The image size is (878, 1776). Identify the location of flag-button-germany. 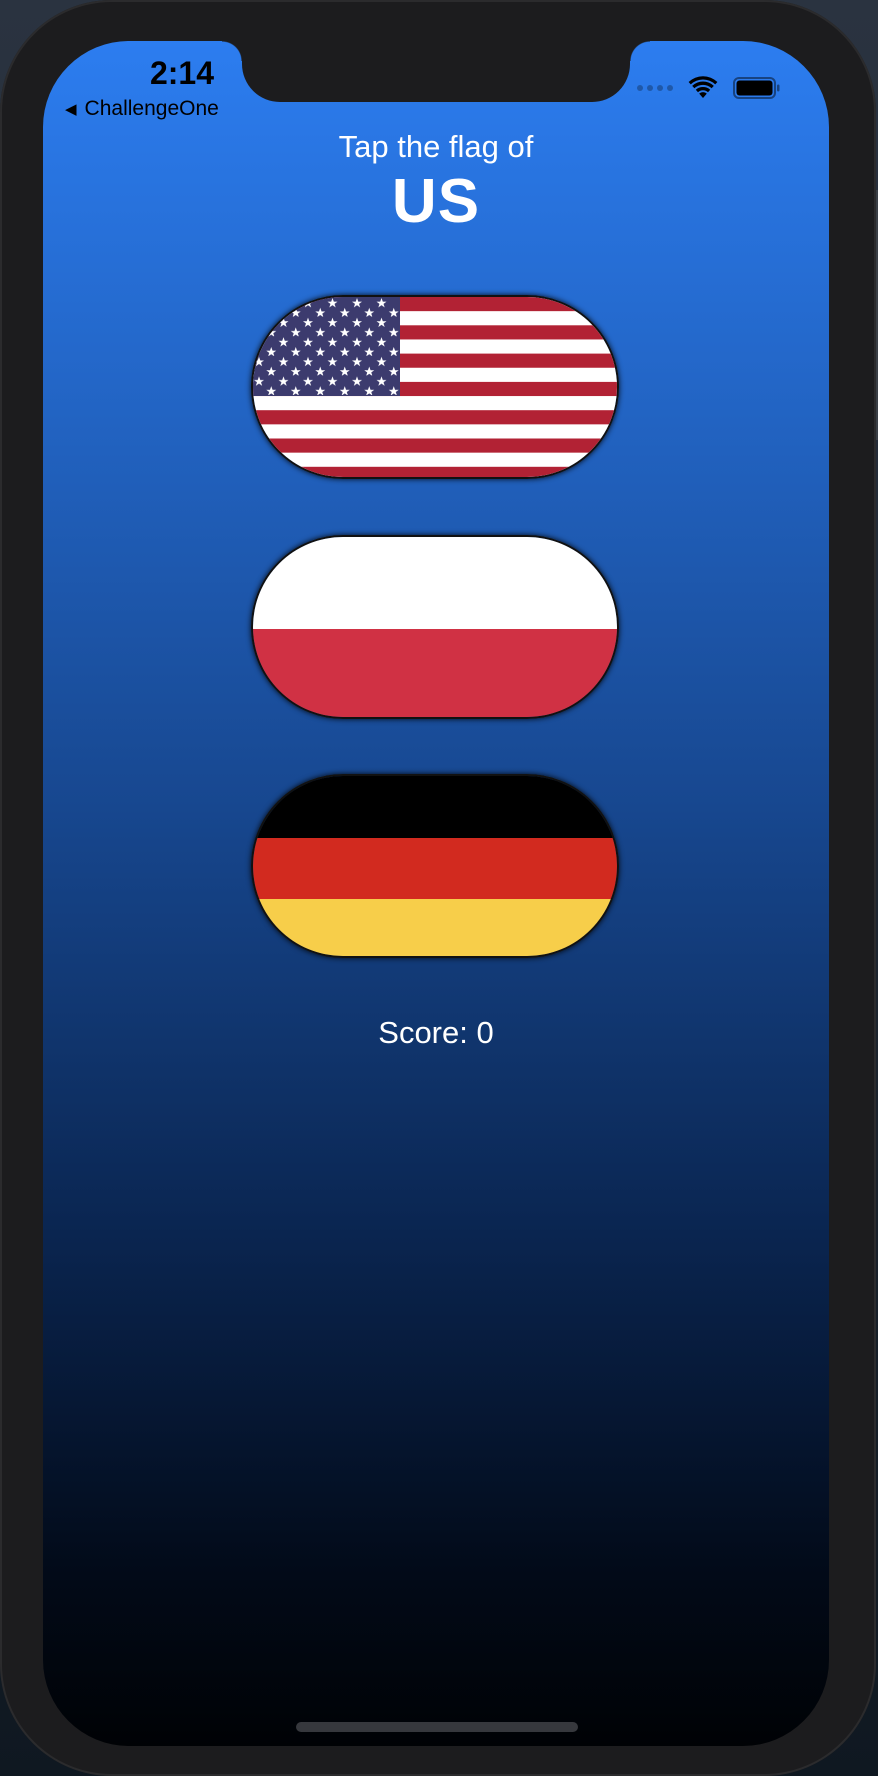
(435, 866).